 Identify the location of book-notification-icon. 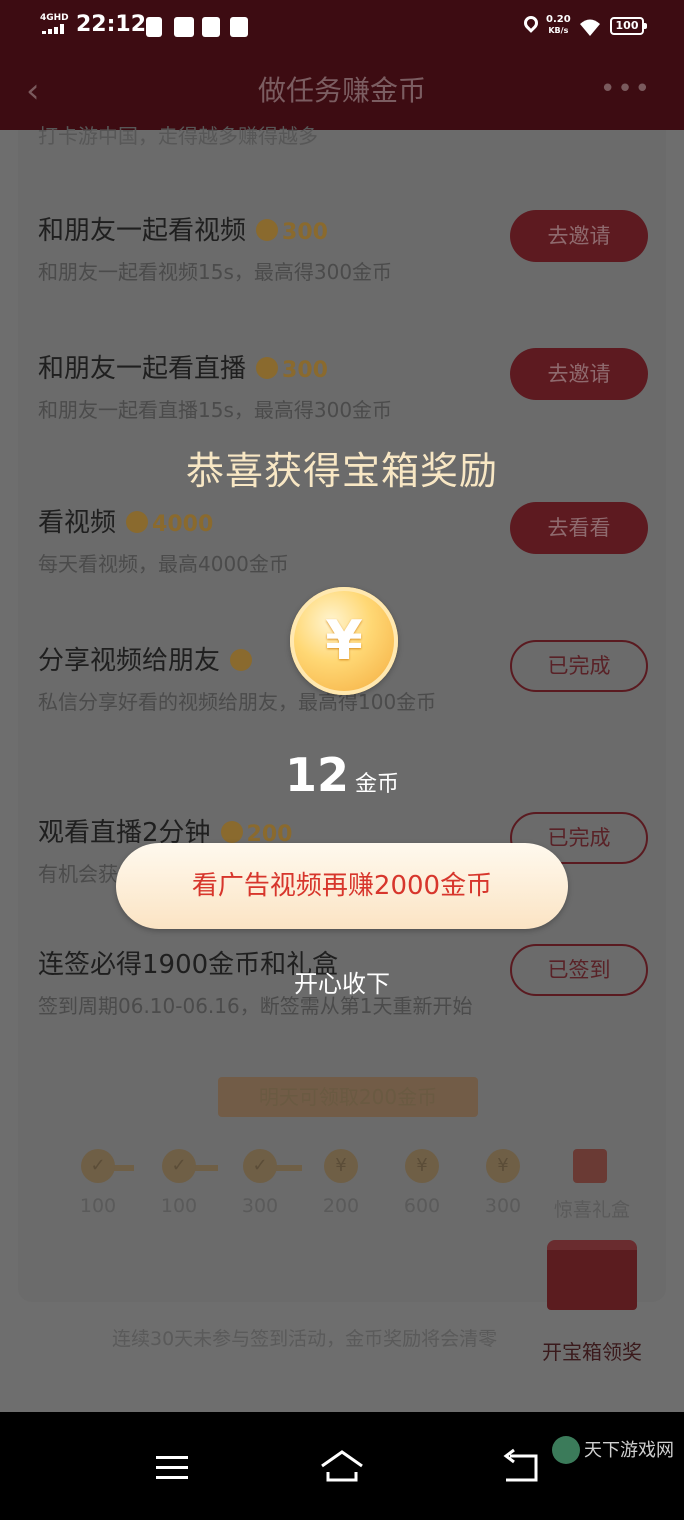
(184, 27).